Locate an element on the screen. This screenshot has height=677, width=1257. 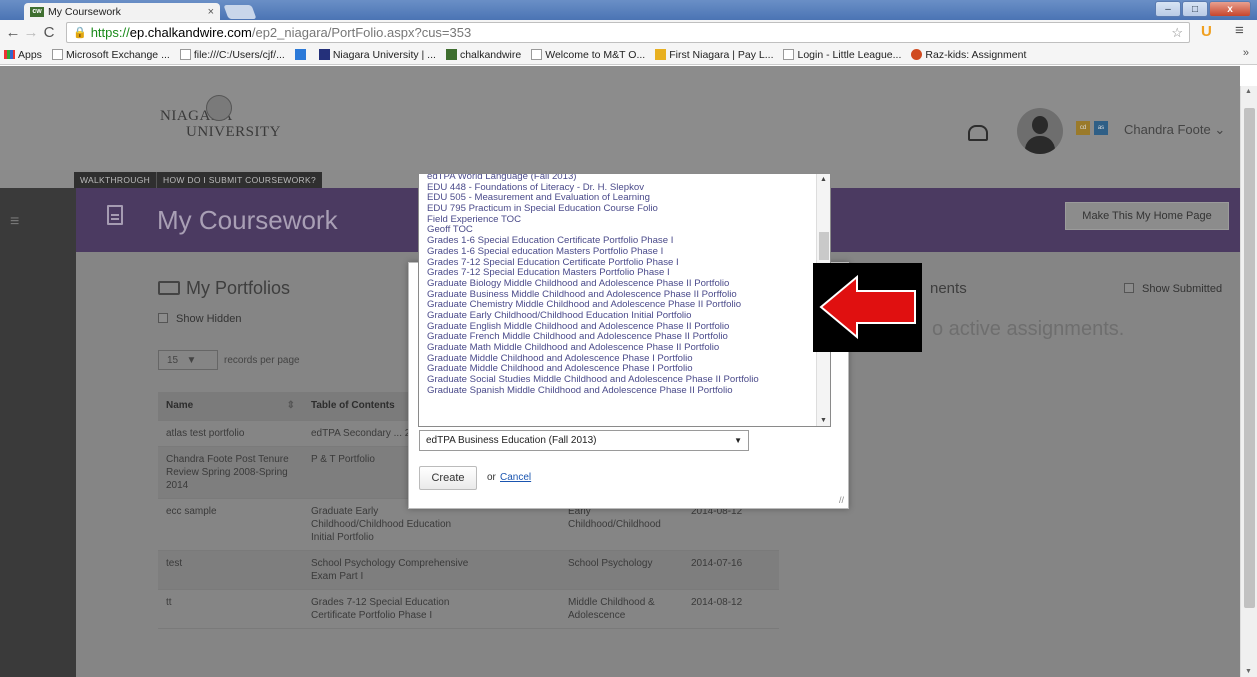
menu-icon: ≡ is located at coordinates (1239, 30).